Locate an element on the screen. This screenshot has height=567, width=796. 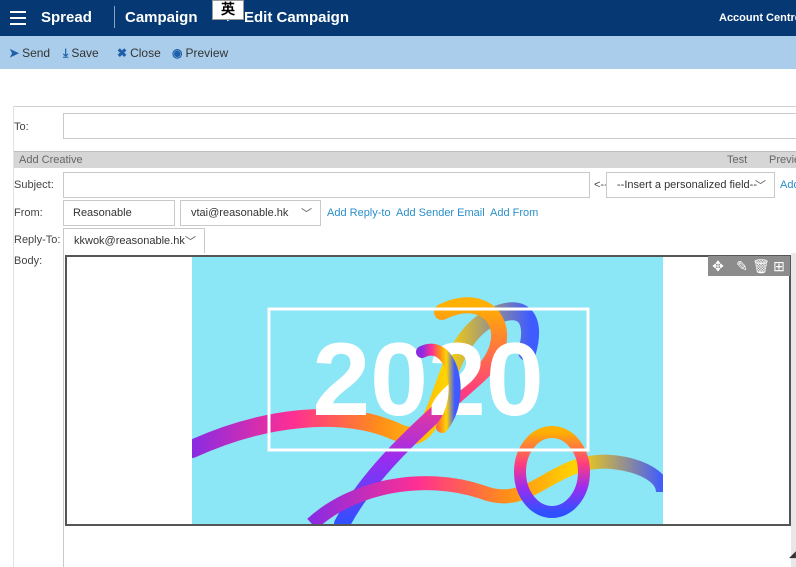
close-icon: ✖ is located at coordinates (122, 53).